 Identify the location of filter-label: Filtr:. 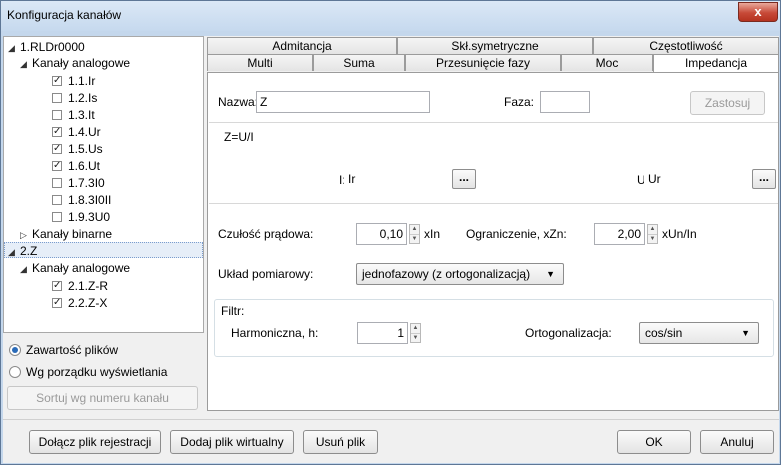
(233, 311).